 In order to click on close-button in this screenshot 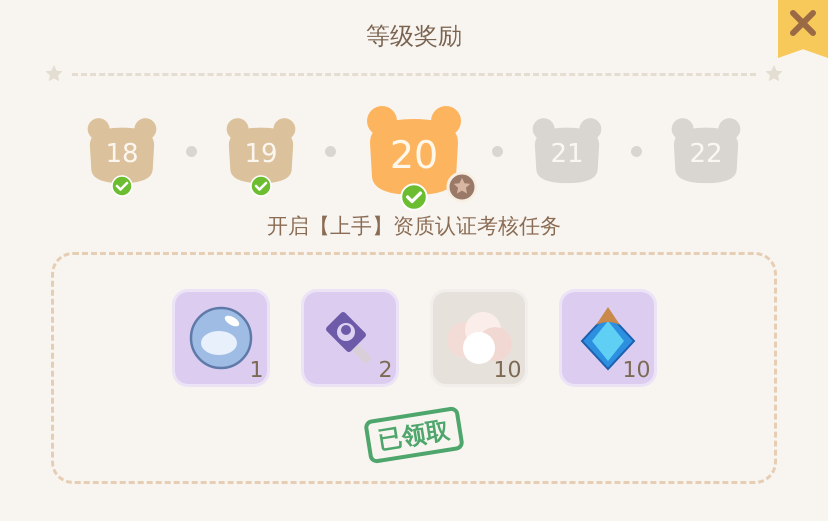, I will do `click(803, 29)`.